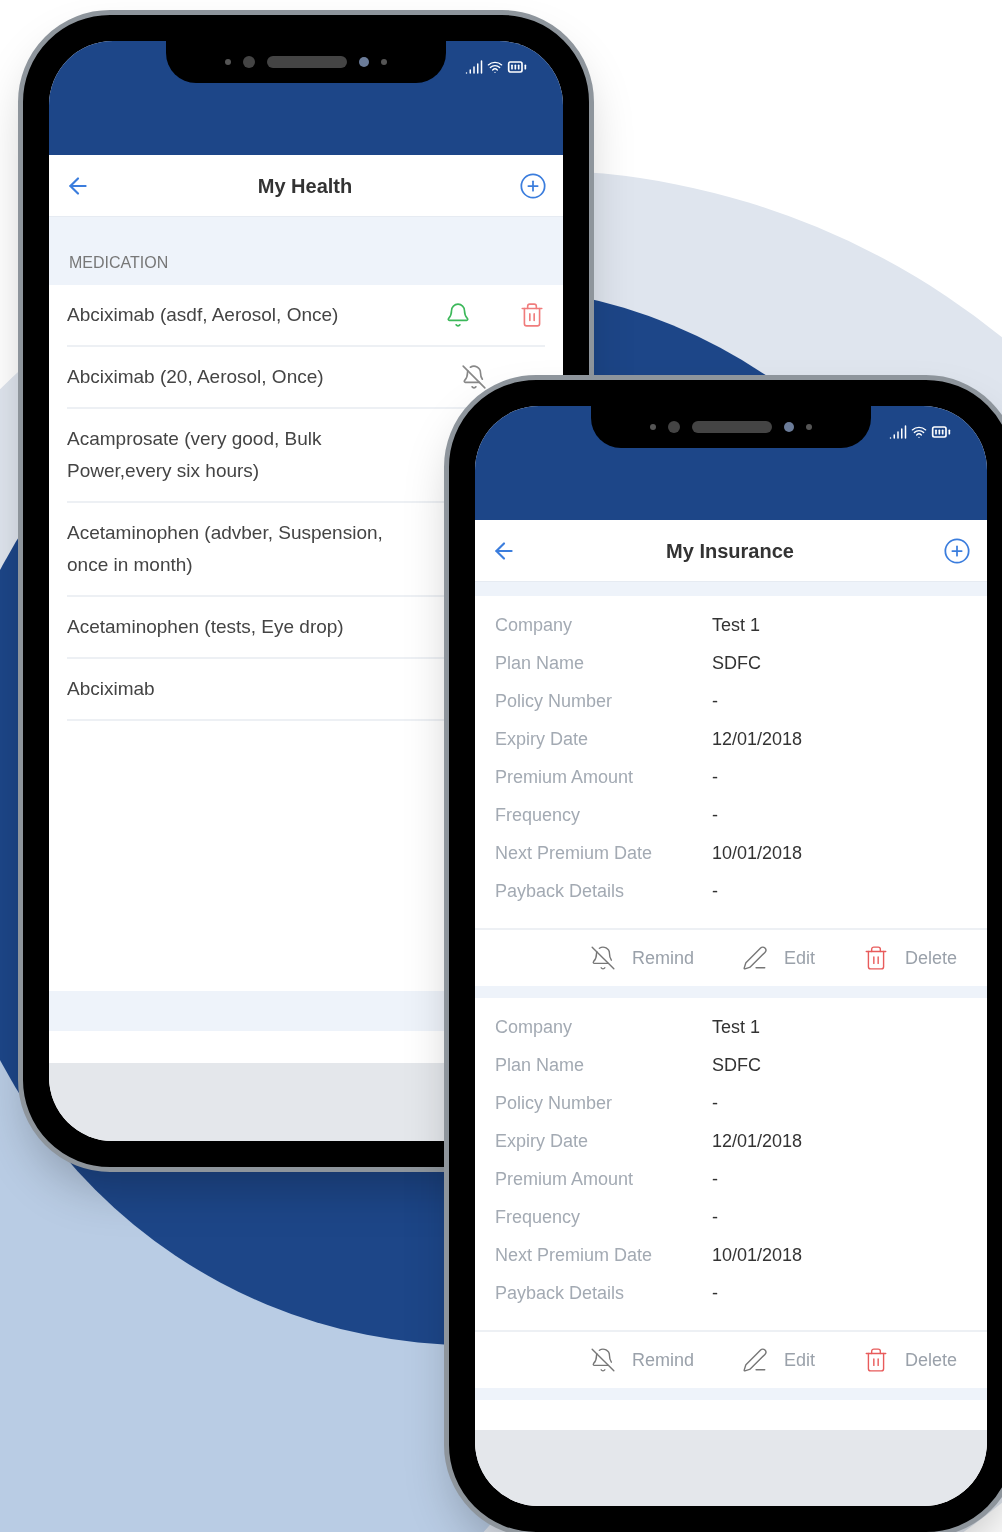 The height and width of the screenshot is (1532, 1002). Describe the element at coordinates (225, 549) in the screenshot. I see `medication-name: Acetaminophen (advber, Suspension, once in month)` at that location.